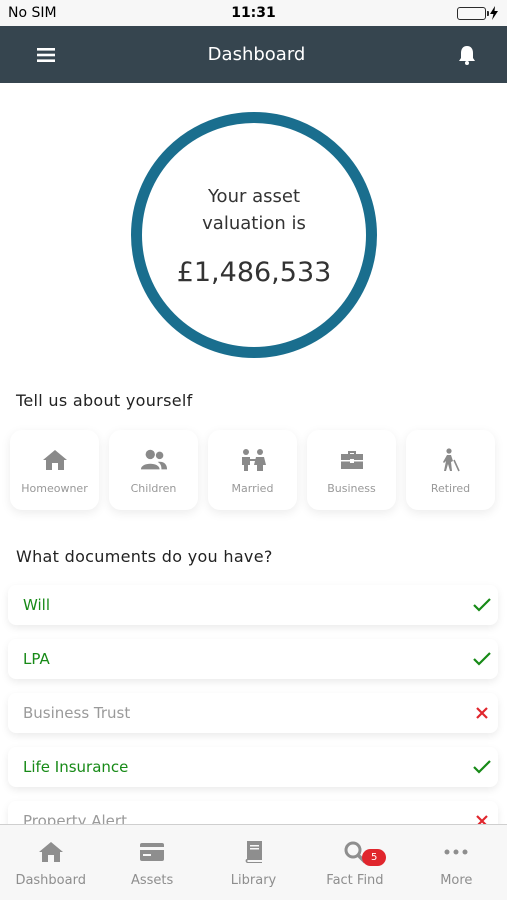 This screenshot has width=507, height=900. I want to click on clock: 11:31, so click(253, 13).